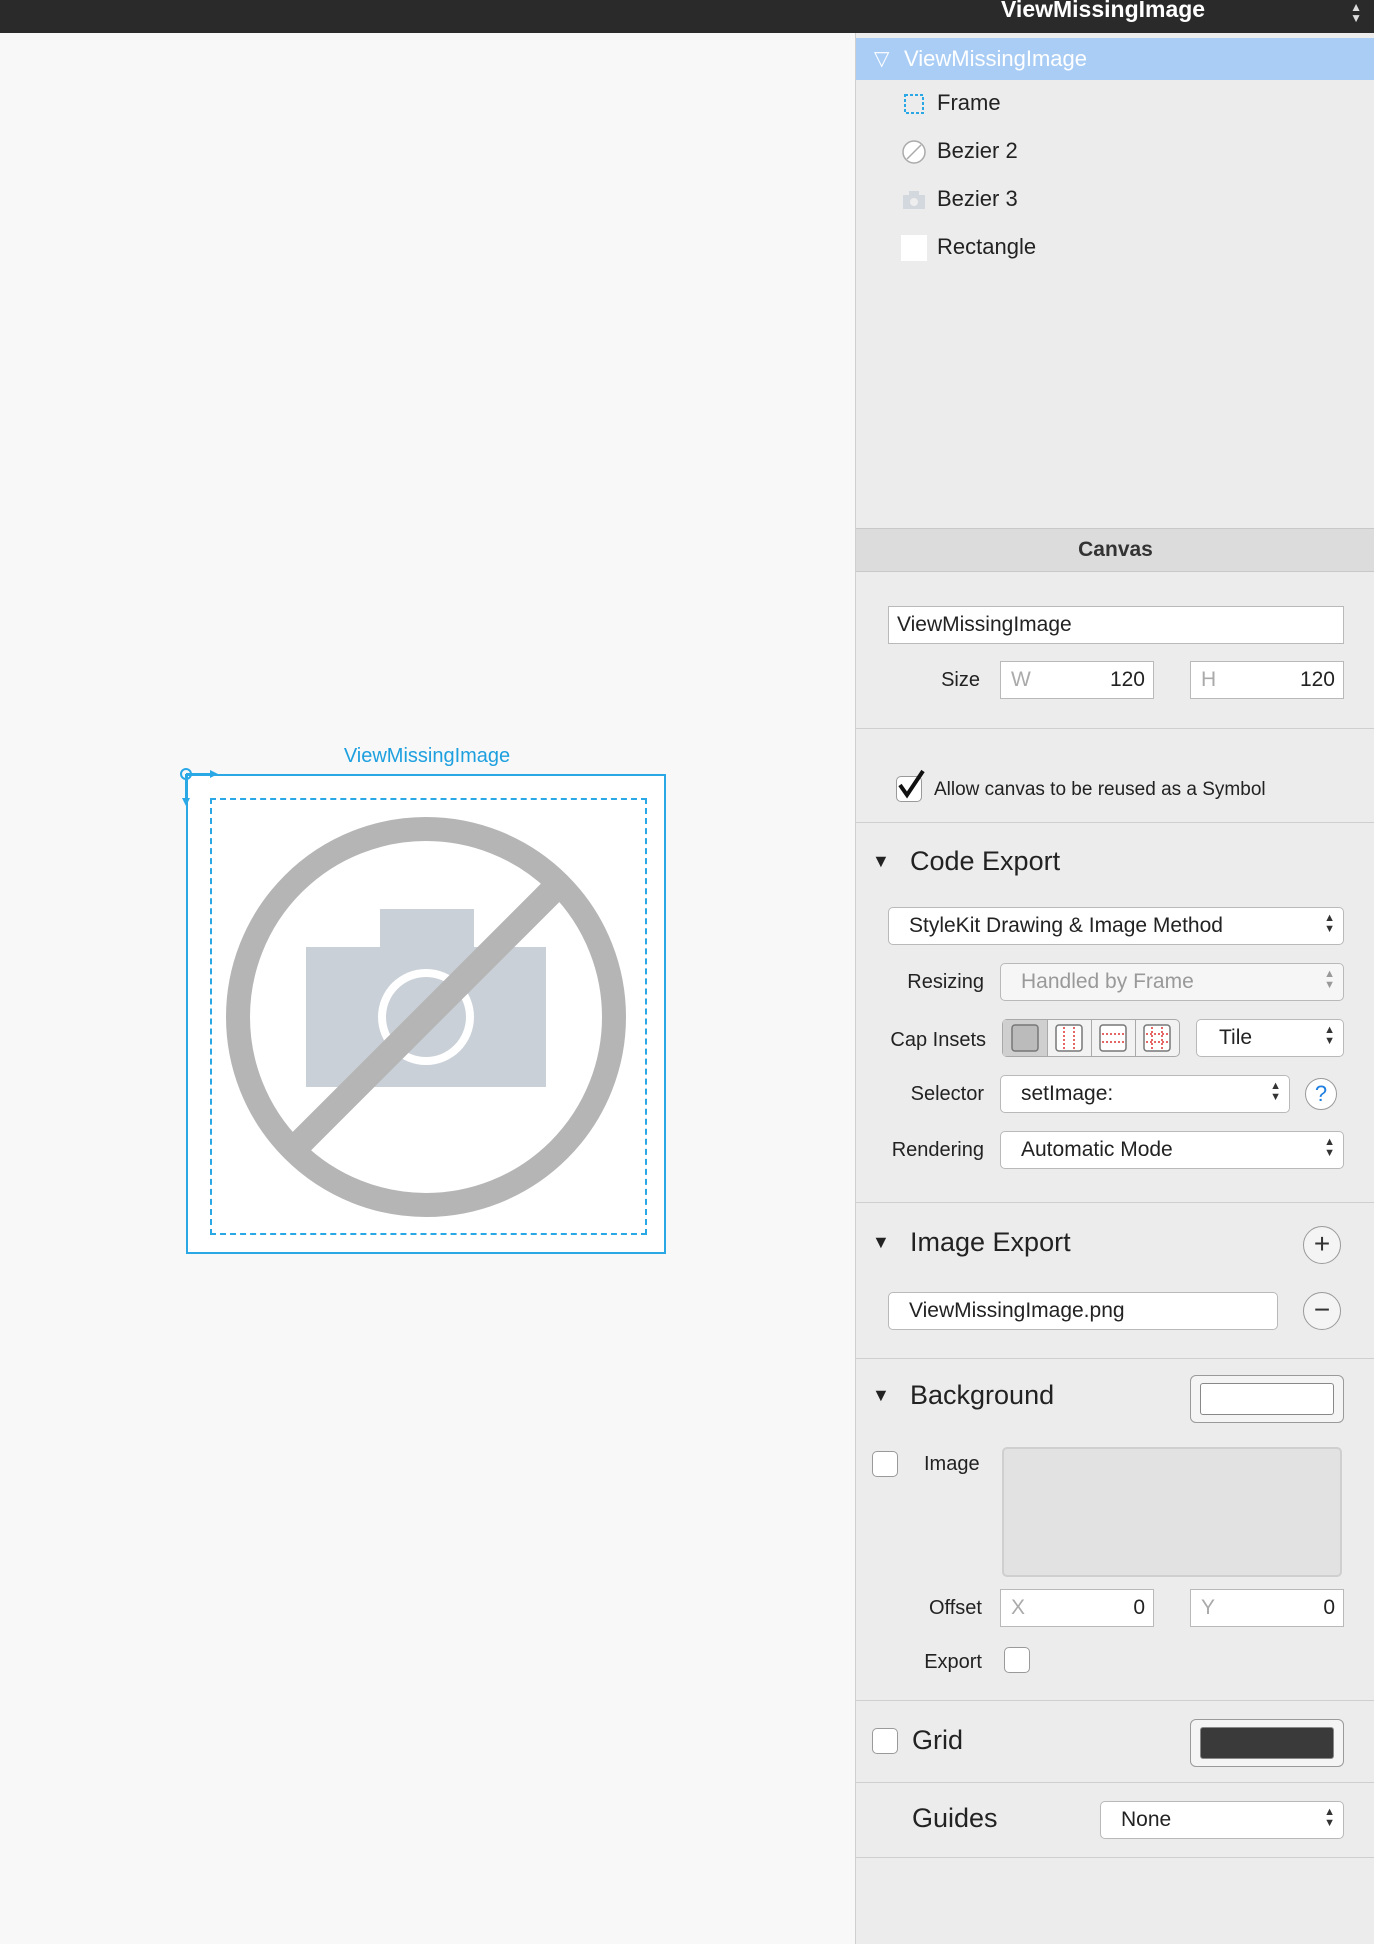 The image size is (1374, 1944). Describe the element at coordinates (427, 756) in the screenshot. I see `artboard-label: ViewMissingImage` at that location.